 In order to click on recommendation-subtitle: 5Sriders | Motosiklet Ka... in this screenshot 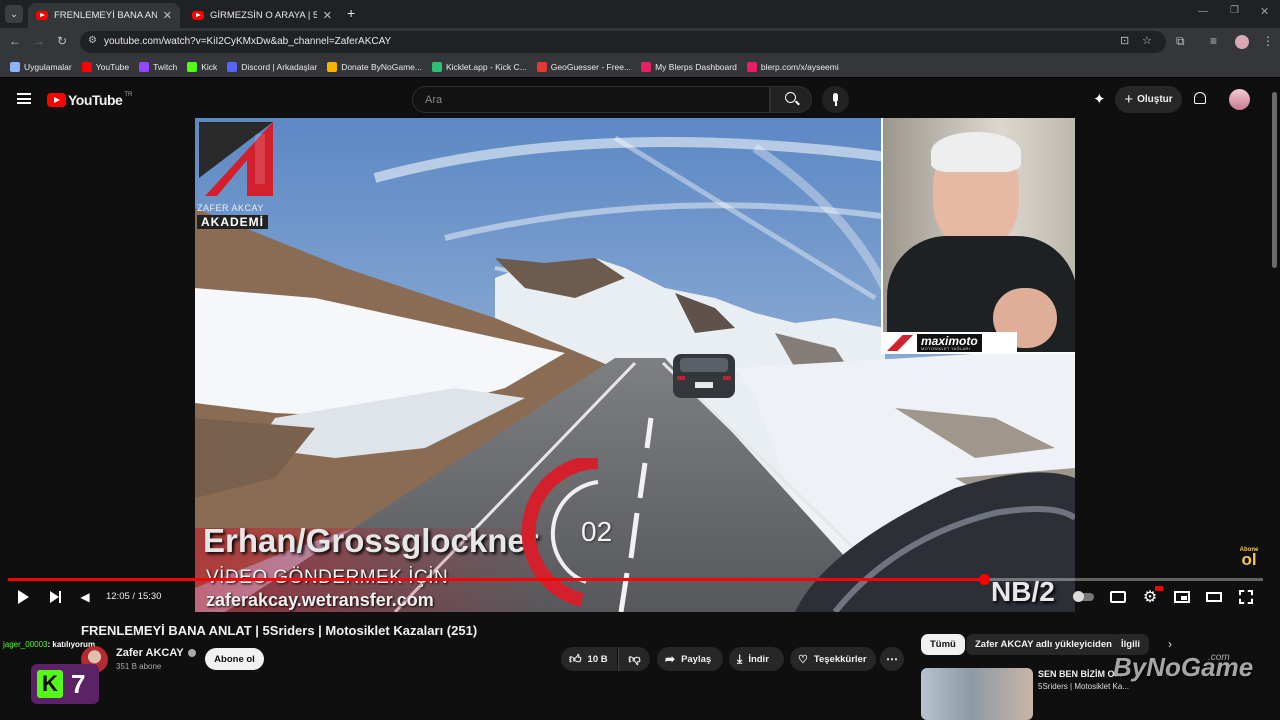, I will do `click(1083, 686)`.